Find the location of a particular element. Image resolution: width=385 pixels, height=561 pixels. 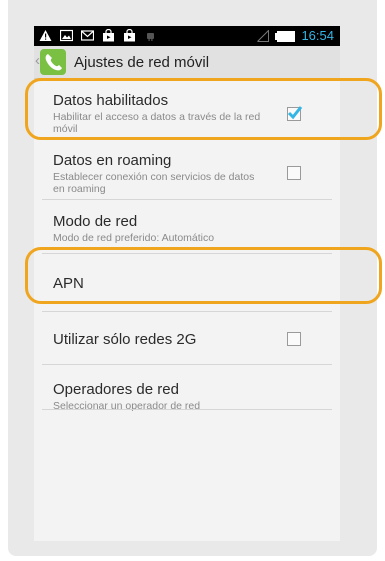

setting-title: Datos en roaming is located at coordinates (112, 160).